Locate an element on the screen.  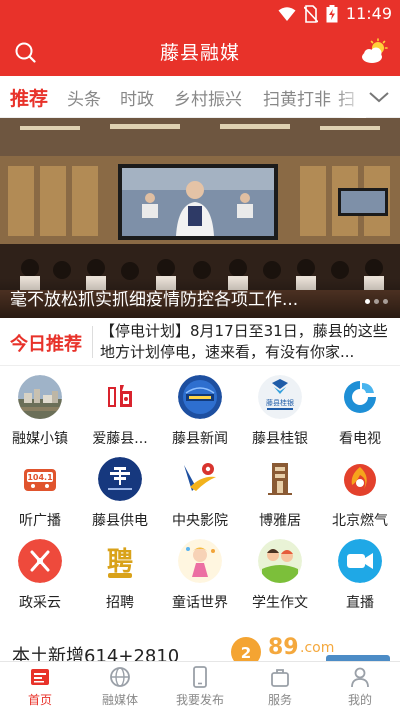
status-time: 11:49 is located at coordinates (368, 13).